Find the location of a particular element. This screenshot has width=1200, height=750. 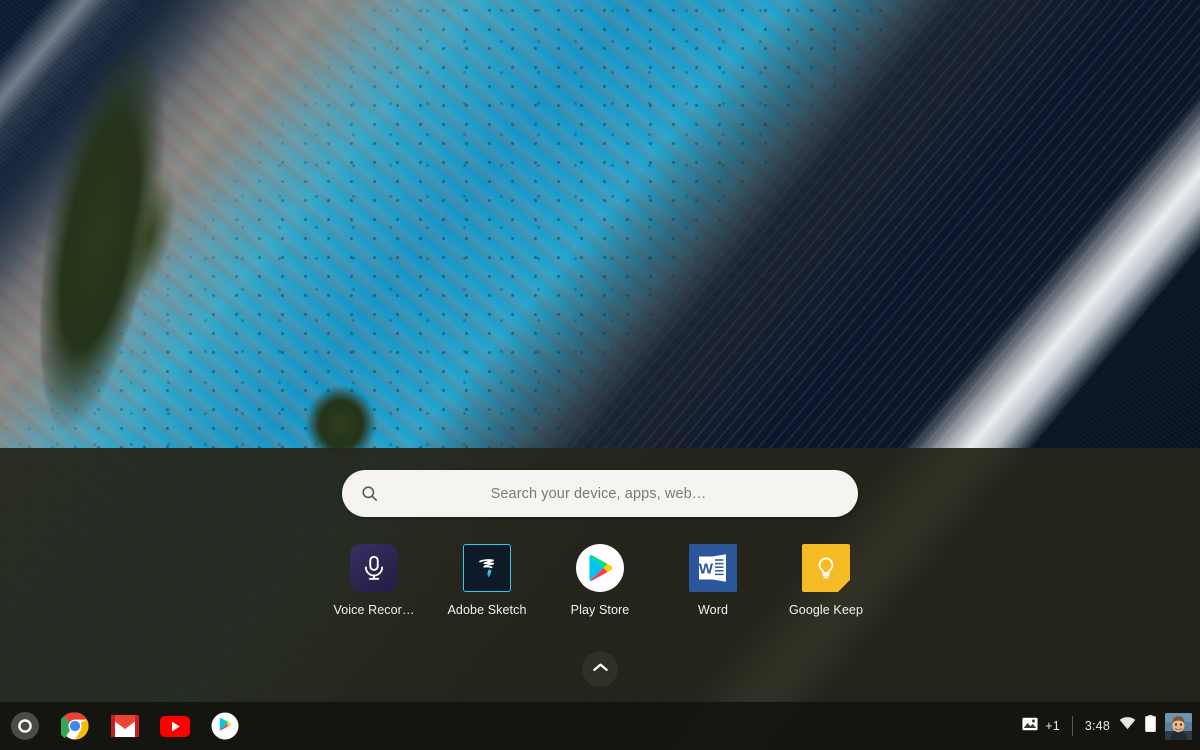

voice-recorder-icon is located at coordinates (374, 568).